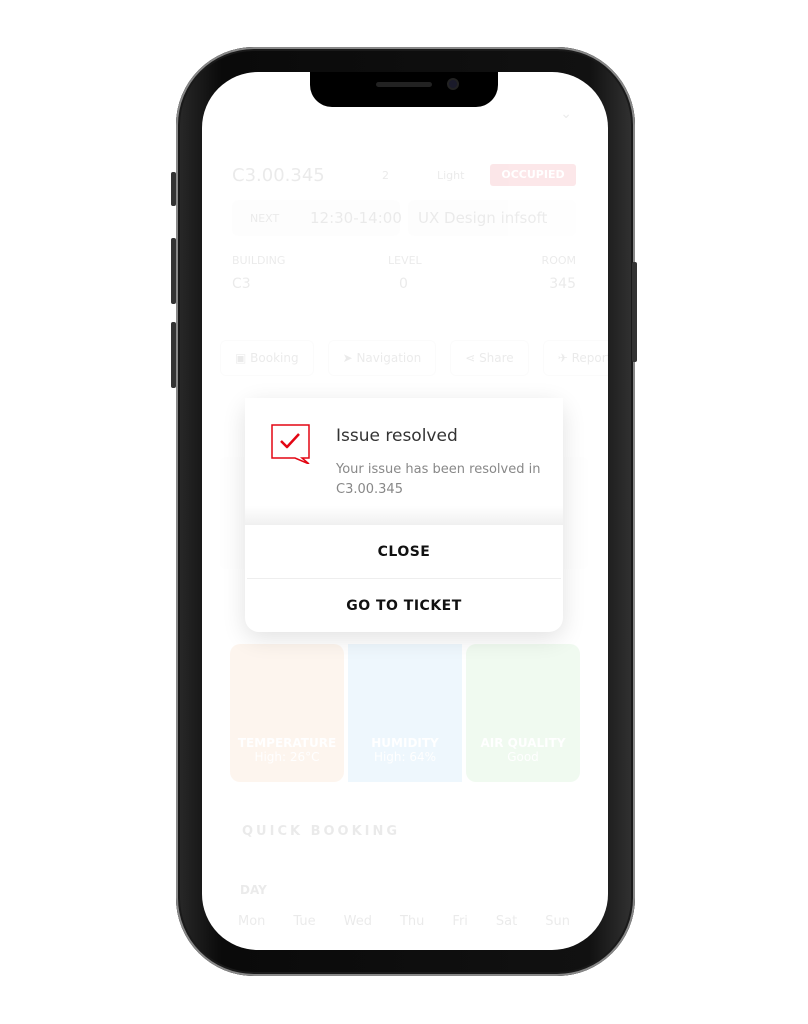 This screenshot has width=808, height=1024. Describe the element at coordinates (397, 436) in the screenshot. I see `dialog-title: Issue resolved` at that location.